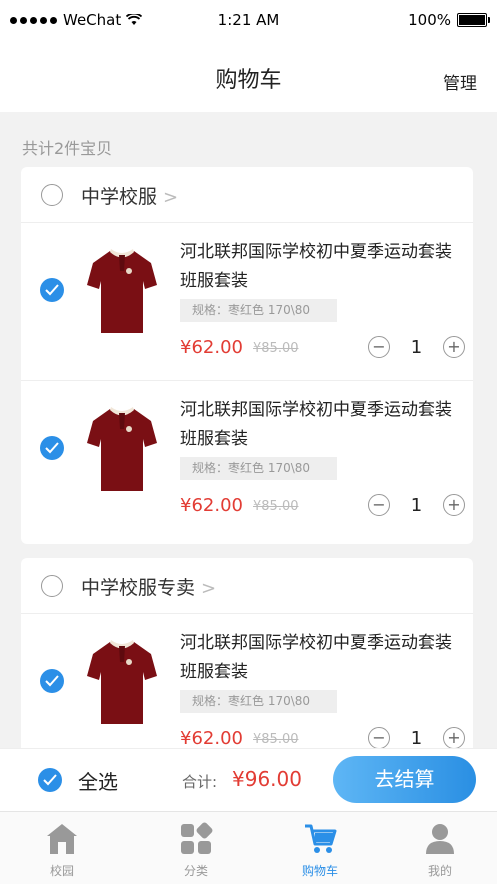  I want to click on cart-count: 共计2件宝贝, so click(67, 148).